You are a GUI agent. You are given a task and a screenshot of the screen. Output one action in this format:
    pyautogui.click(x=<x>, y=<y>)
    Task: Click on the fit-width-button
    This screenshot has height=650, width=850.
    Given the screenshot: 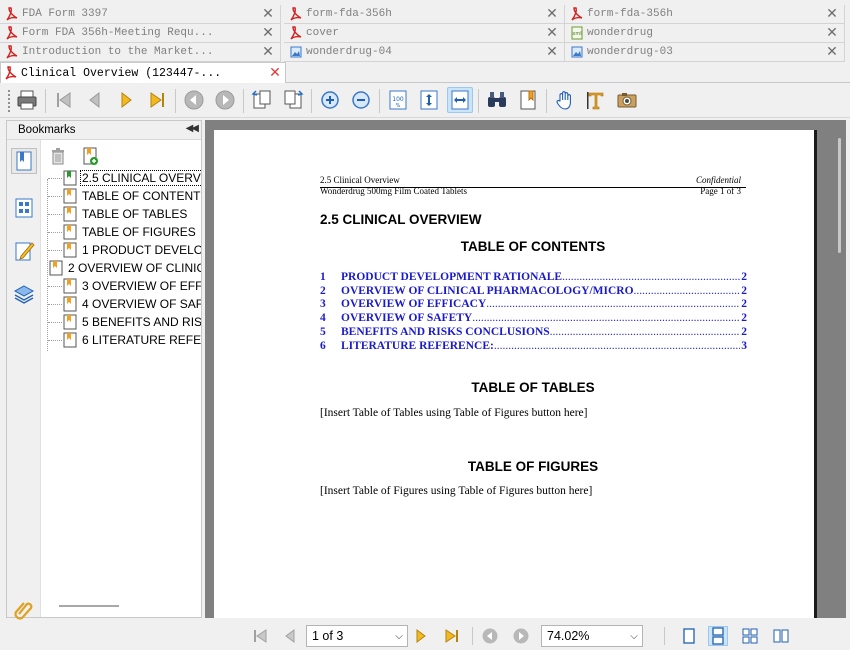 What is the action you would take?
    pyautogui.click(x=460, y=100)
    